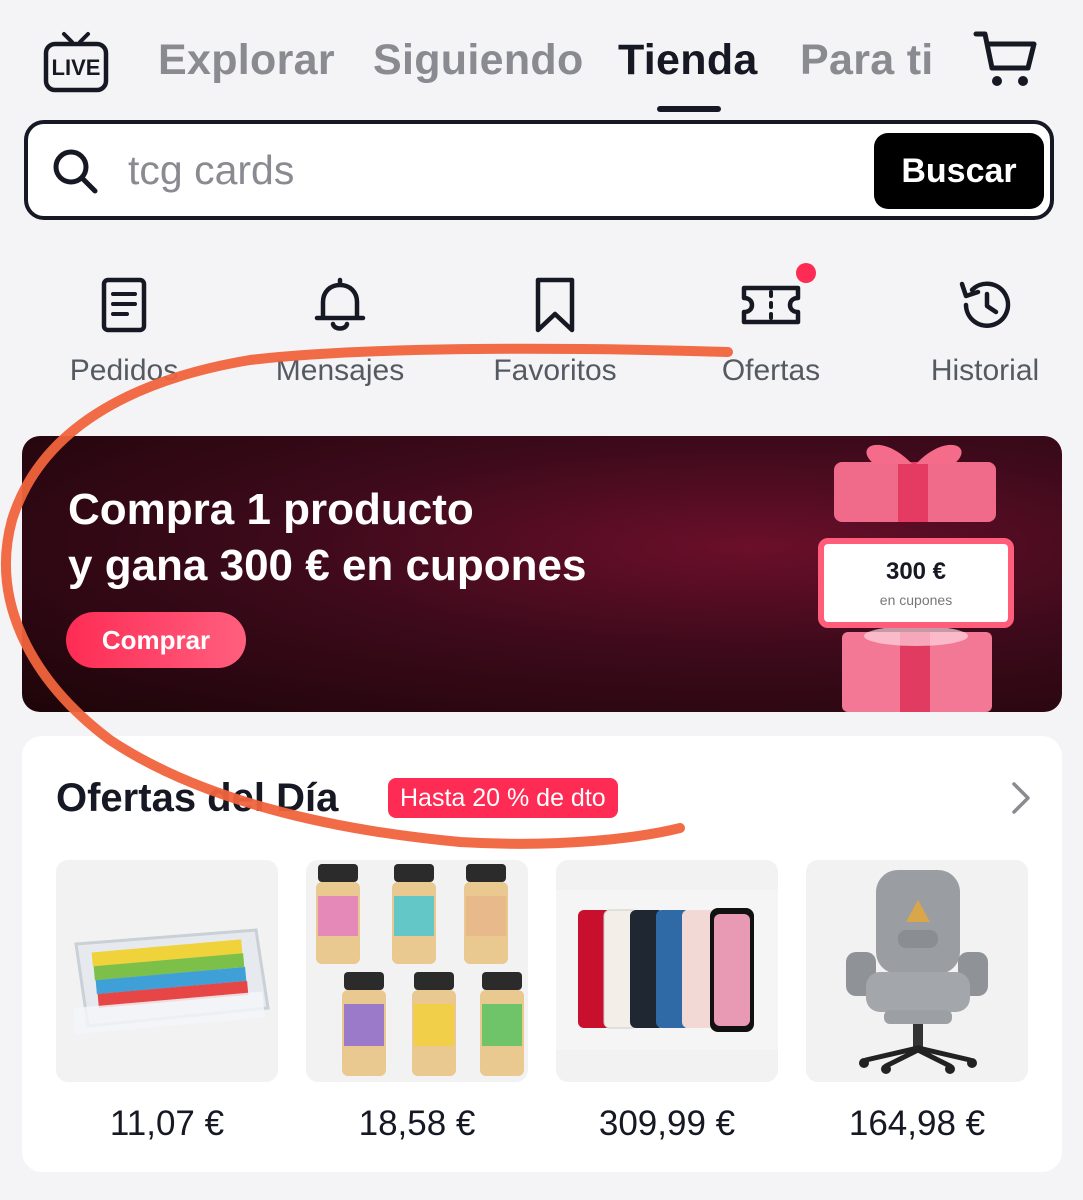 Image resolution: width=1083 pixels, height=1200 pixels. What do you see at coordinates (124, 370) in the screenshot?
I see `shortcut-label: Pedidos` at bounding box center [124, 370].